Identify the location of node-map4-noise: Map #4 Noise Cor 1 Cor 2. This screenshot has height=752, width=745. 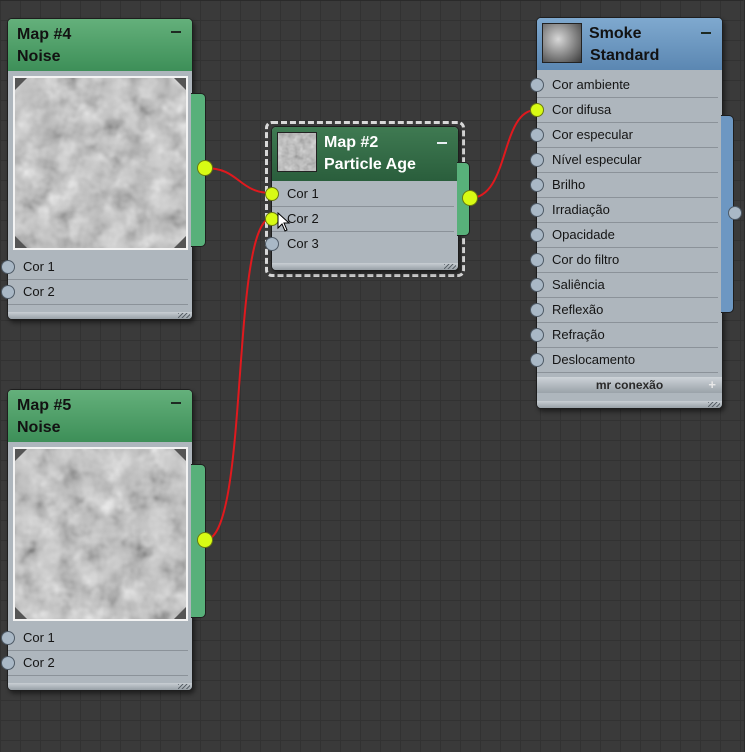
(97, 169).